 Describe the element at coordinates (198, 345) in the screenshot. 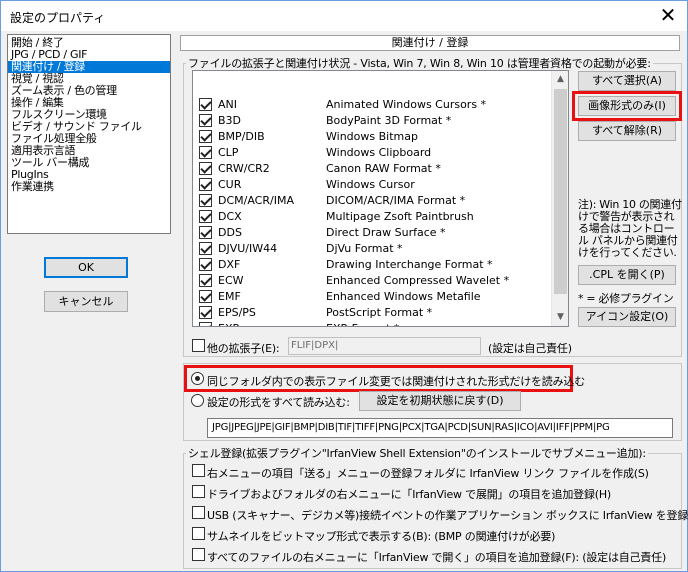

I see `other-extension-checkbox` at that location.